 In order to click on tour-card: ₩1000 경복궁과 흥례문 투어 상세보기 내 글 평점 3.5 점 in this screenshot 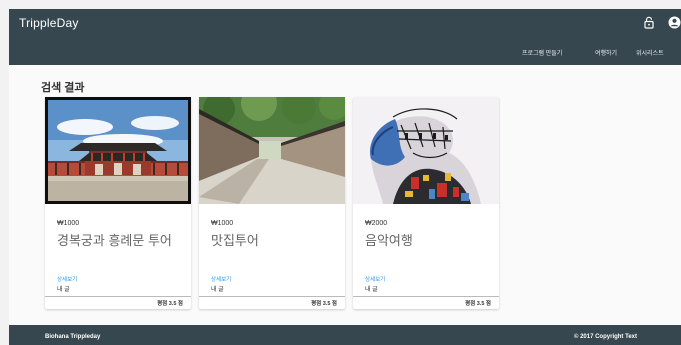, I will do `click(118, 203)`.